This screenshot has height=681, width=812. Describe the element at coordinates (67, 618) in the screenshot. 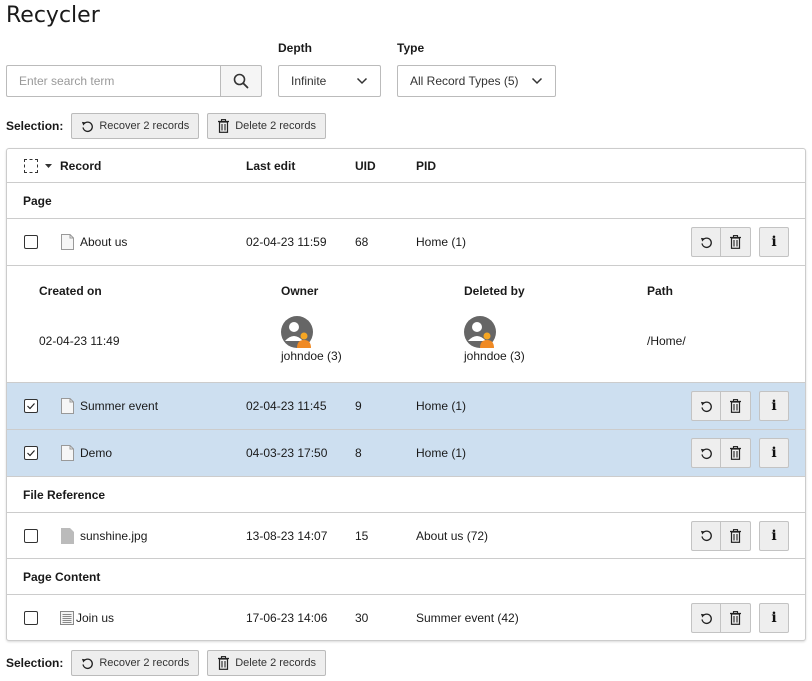

I see `content-text-icon` at that location.